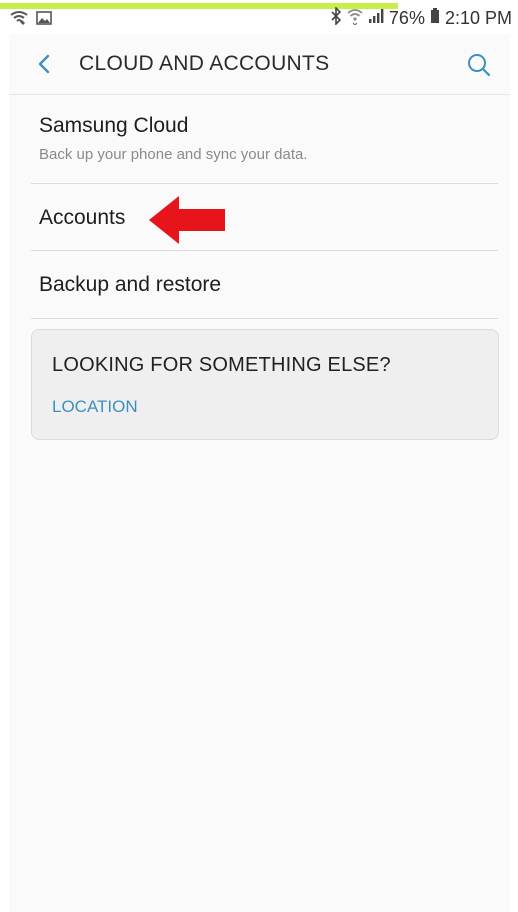  I want to click on app-bar: CLOUD AND ACCOUNTS, so click(259, 64).